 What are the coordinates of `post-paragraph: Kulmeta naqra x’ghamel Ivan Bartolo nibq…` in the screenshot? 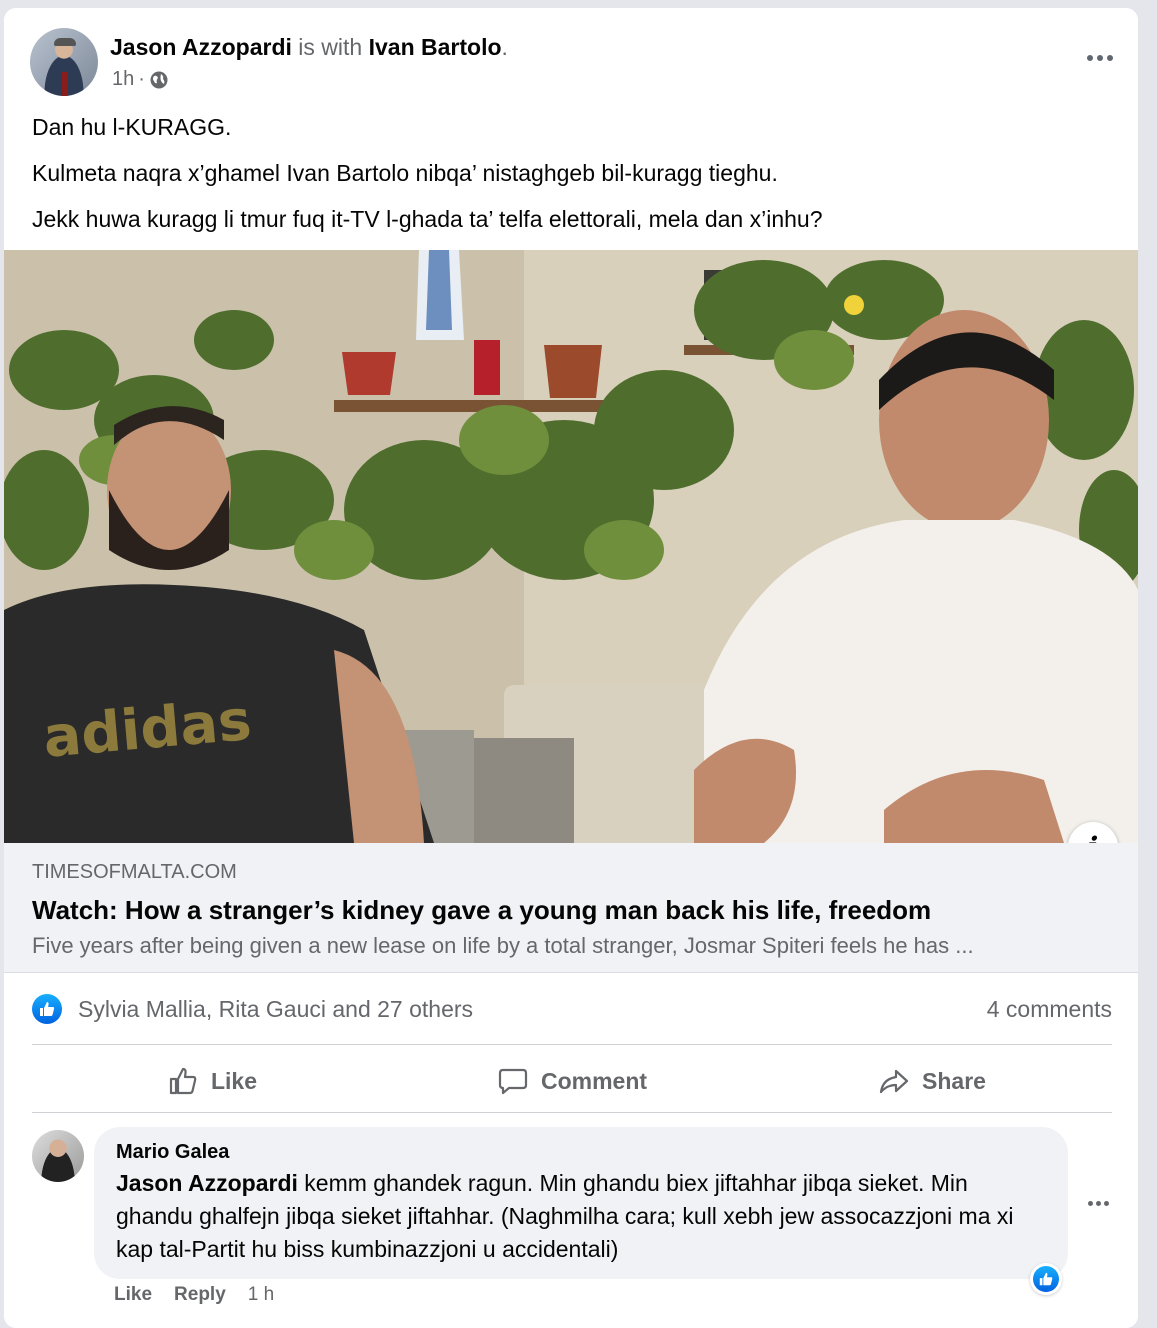 It's located at (405, 173).